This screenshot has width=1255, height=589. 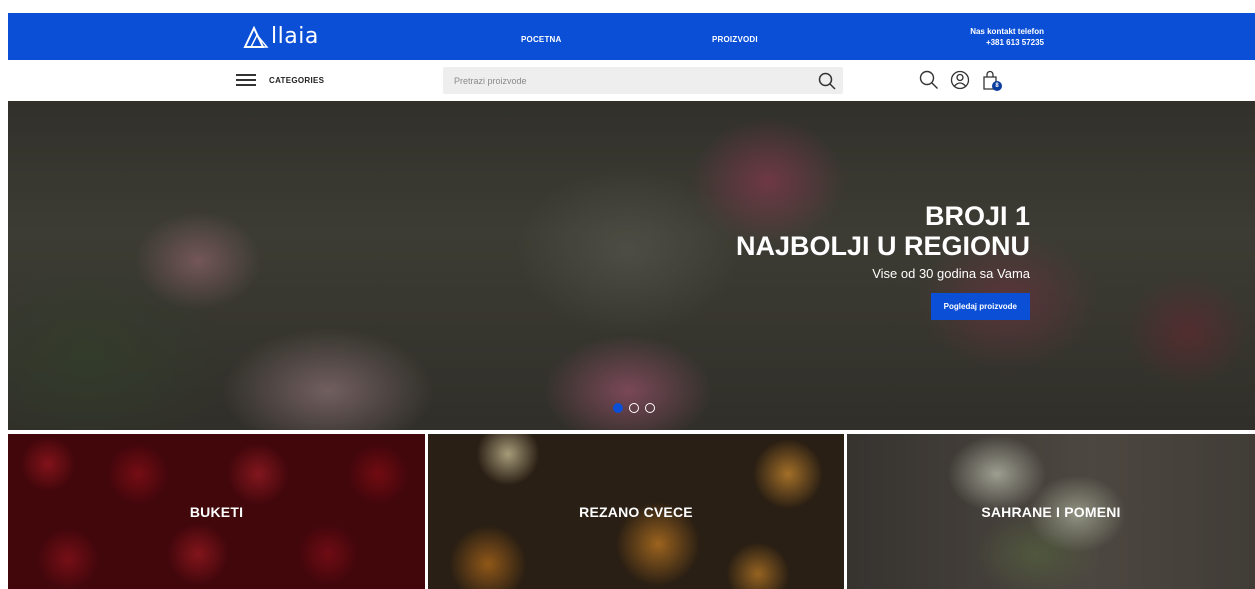 What do you see at coordinates (295, 36) in the screenshot?
I see `logo-text: llaia` at bounding box center [295, 36].